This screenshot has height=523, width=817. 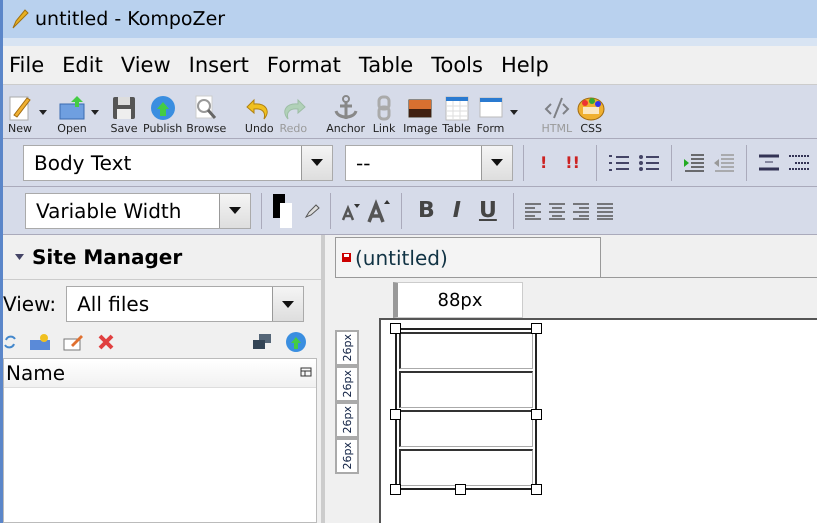 I want to click on document-tab: (untitled), so click(x=468, y=257).